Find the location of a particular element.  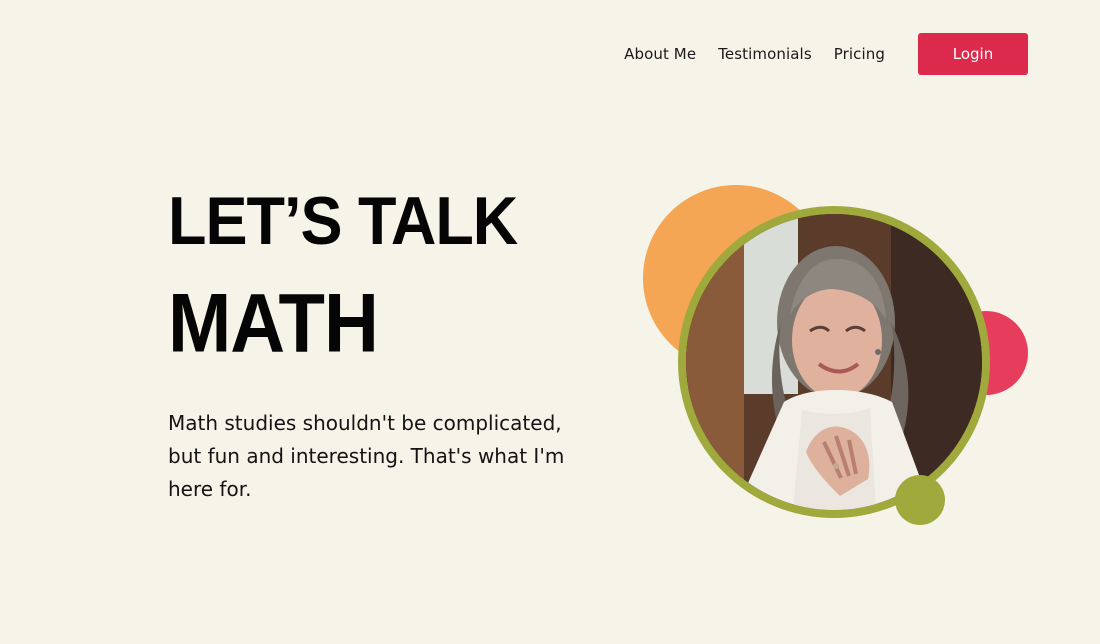

olive-decorative-dot is located at coordinates (920, 500).